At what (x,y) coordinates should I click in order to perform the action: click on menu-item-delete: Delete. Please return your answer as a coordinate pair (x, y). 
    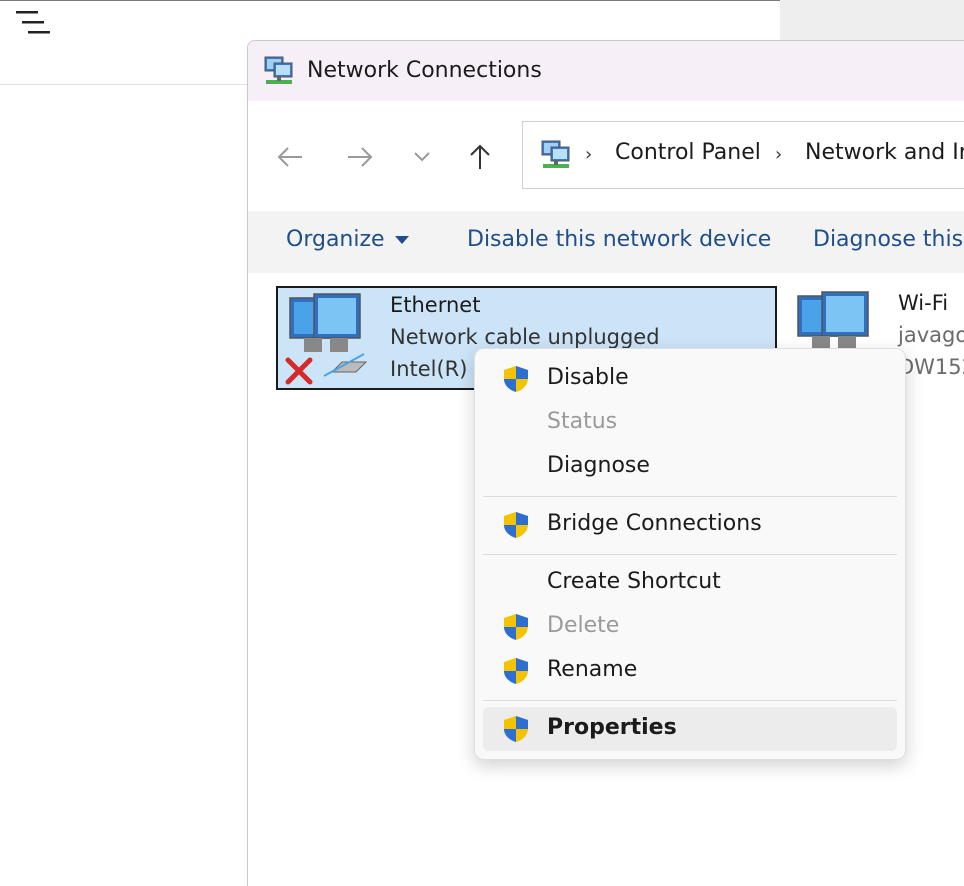
    Looking at the image, I should click on (690, 627).